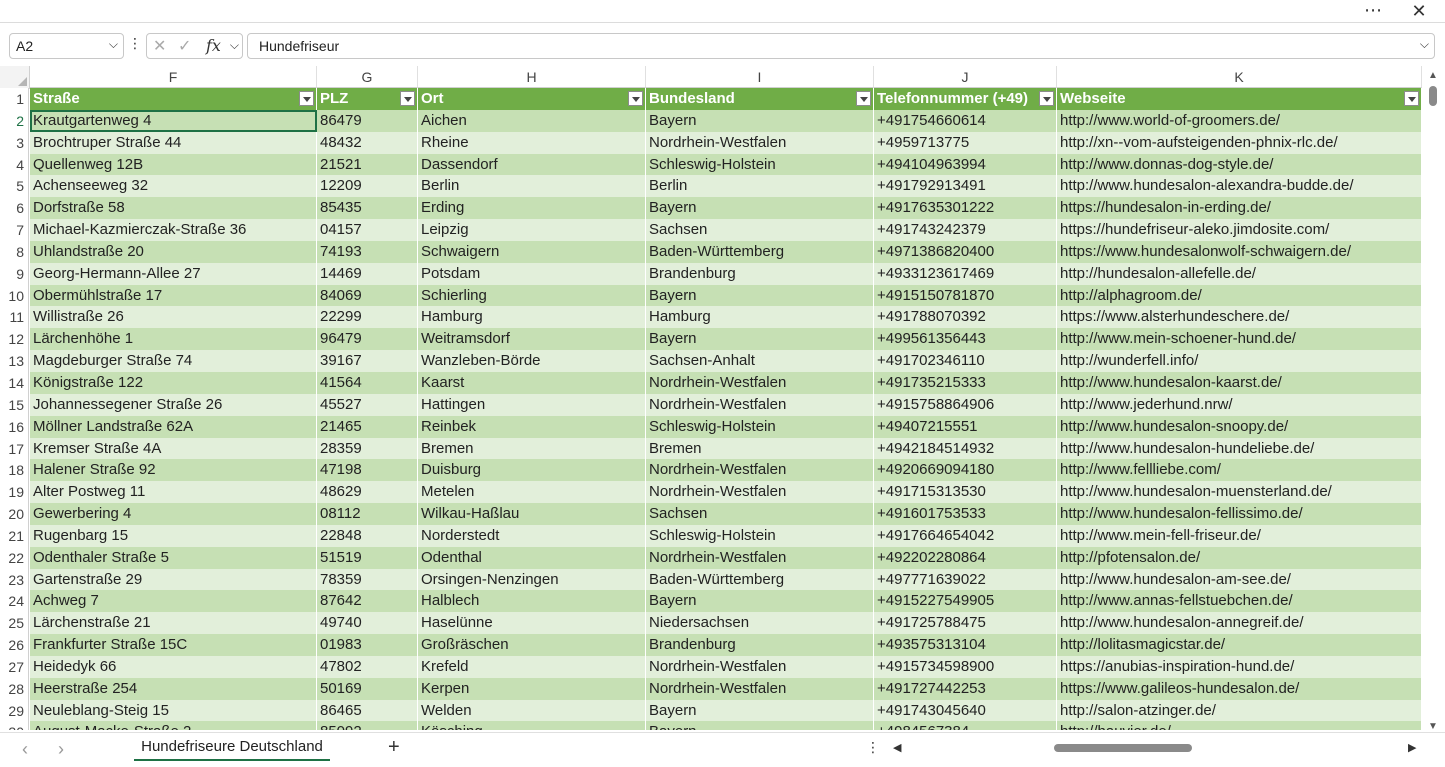 Image resolution: width=1445 pixels, height=767 pixels. I want to click on select-all-corner, so click(15, 77).